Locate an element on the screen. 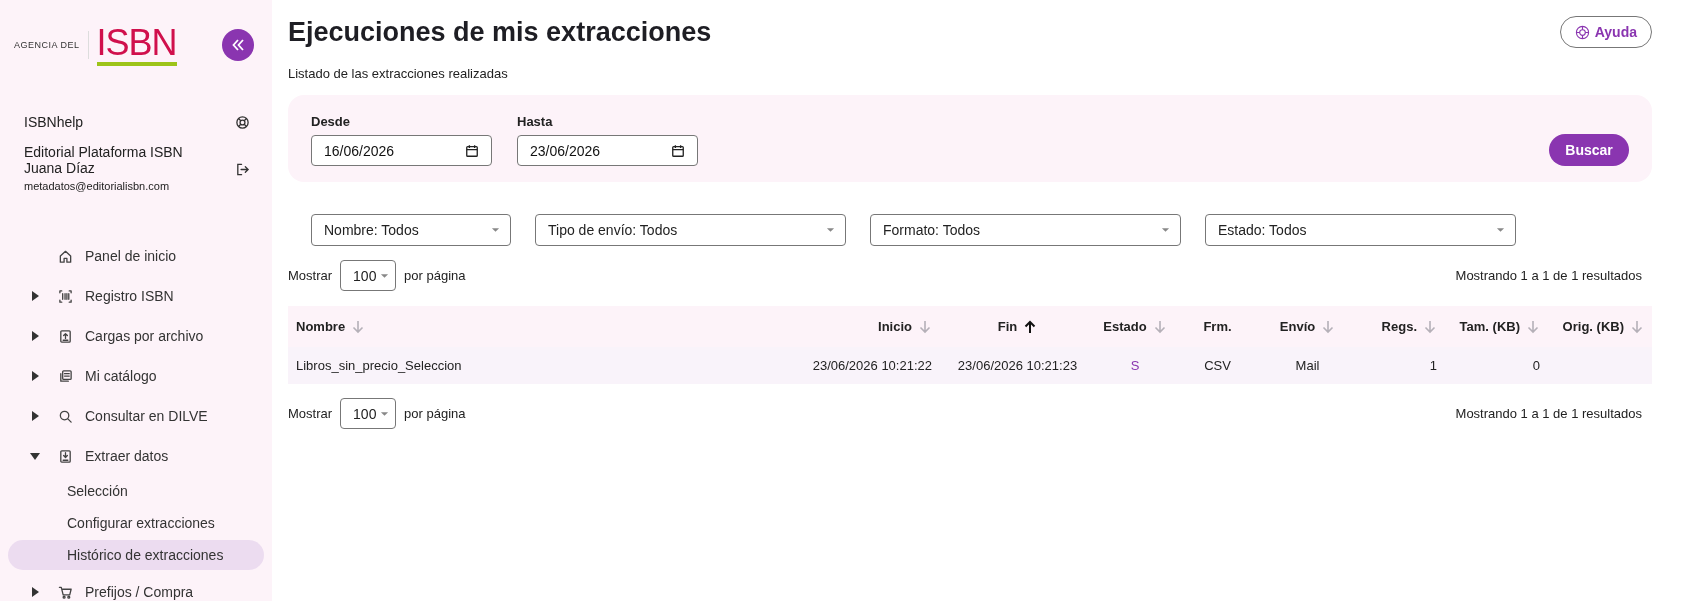  collapse-button is located at coordinates (238, 45).